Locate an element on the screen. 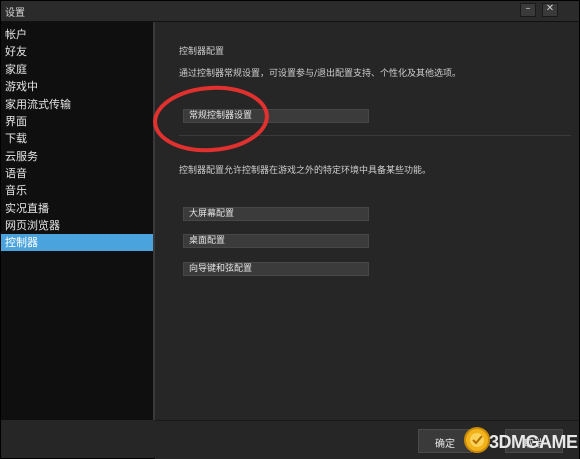  sidebar-item-voice: 语音 is located at coordinates (77, 173).